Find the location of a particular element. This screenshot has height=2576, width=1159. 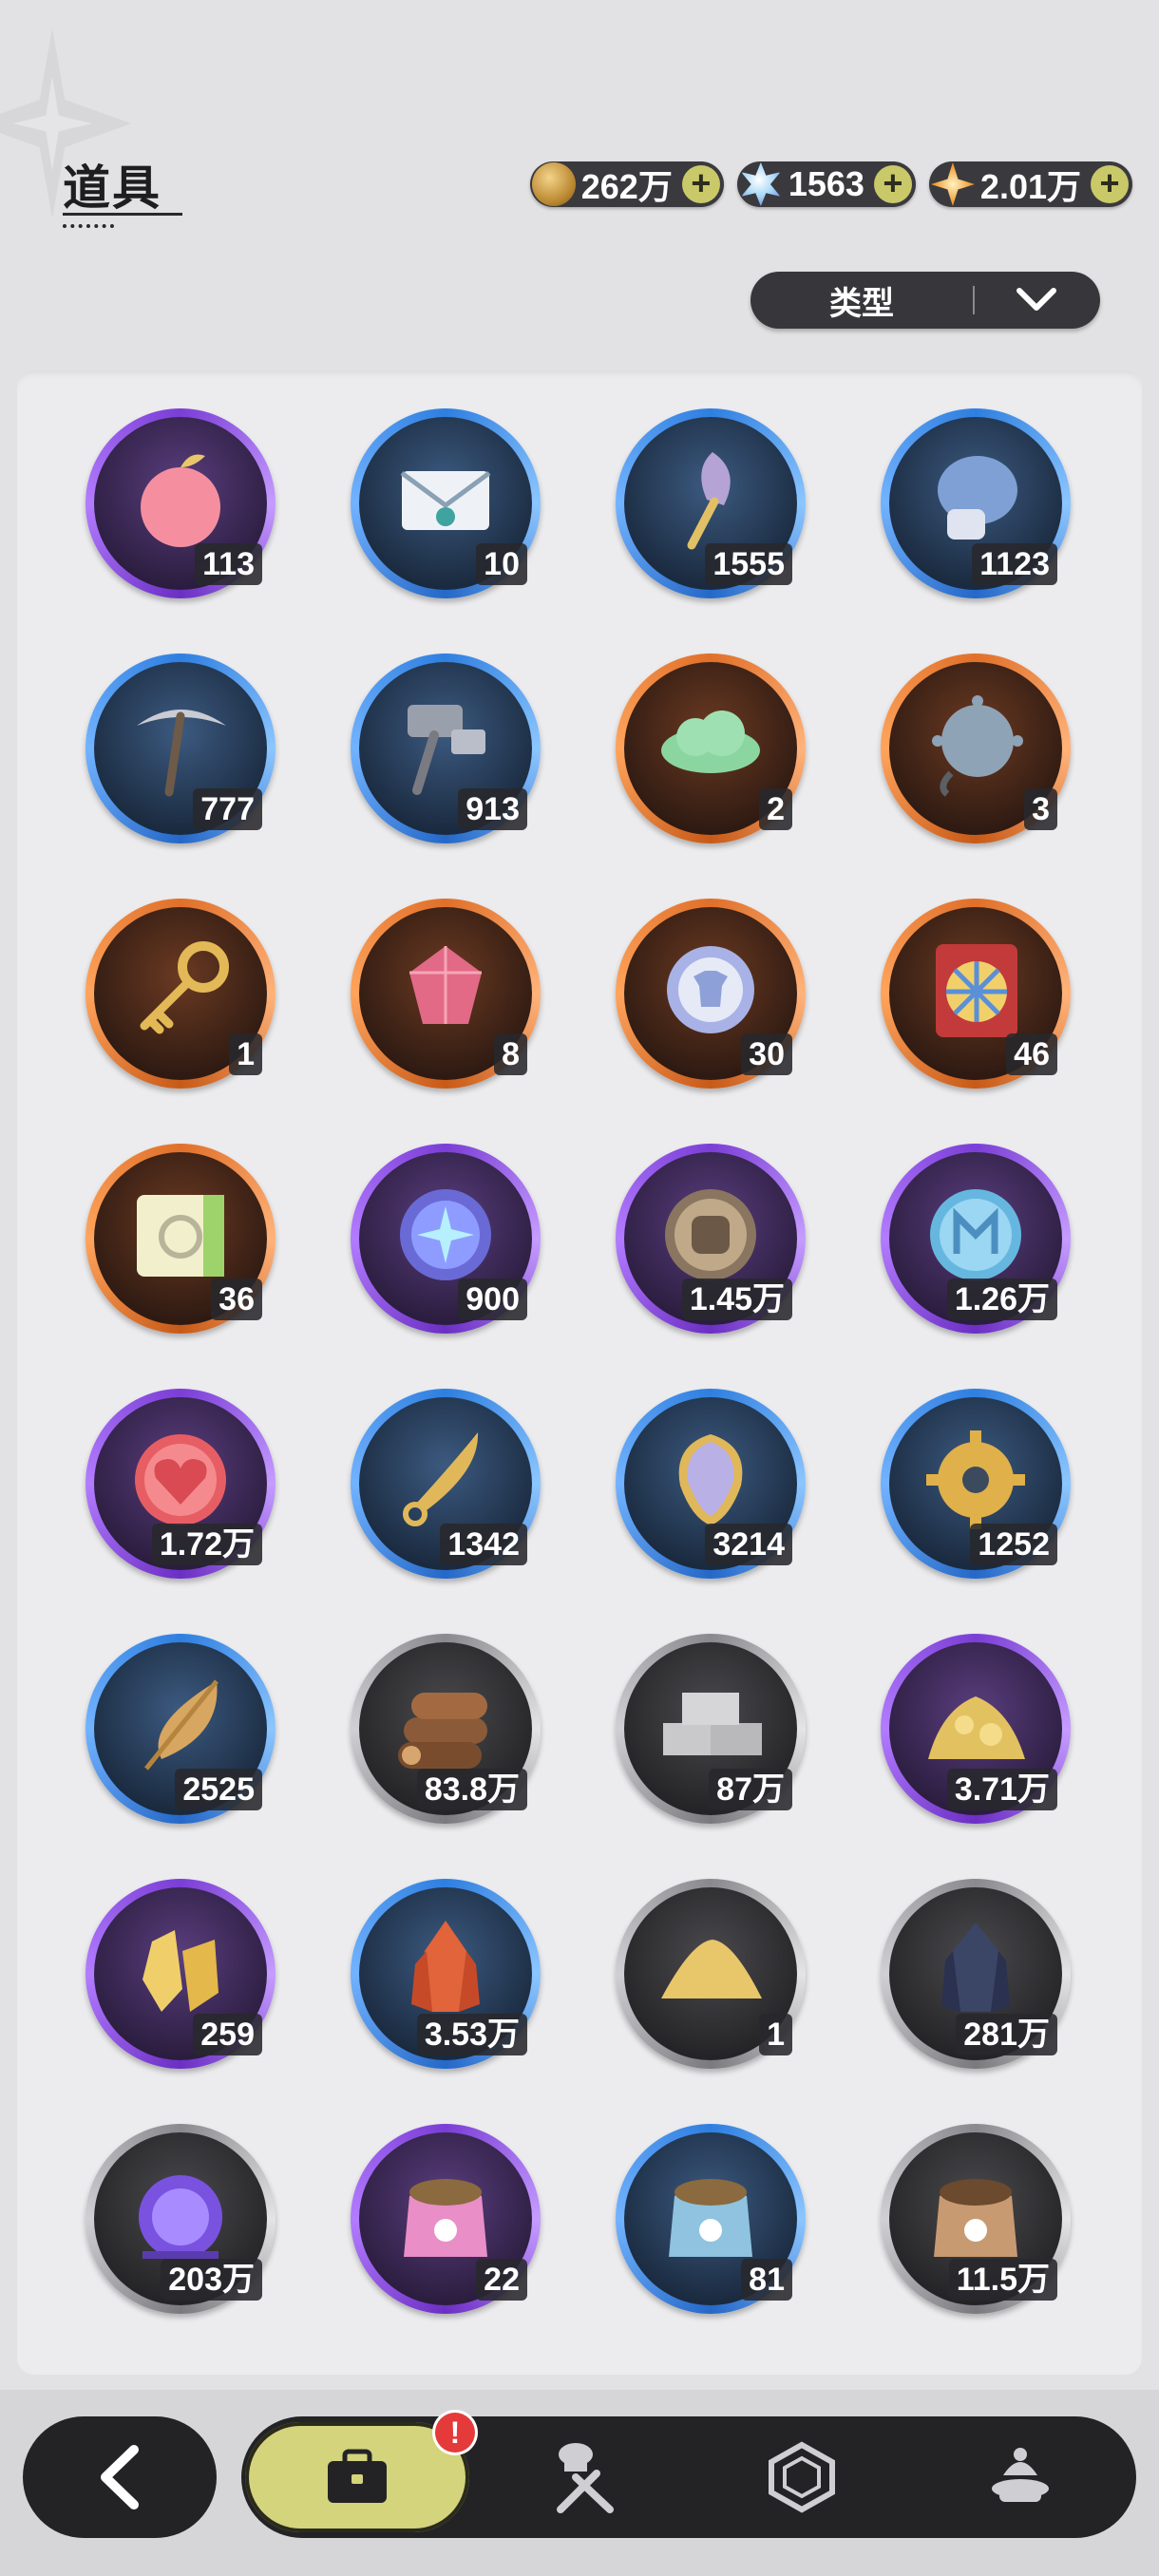

item-count: 281万 is located at coordinates (1006, 2035).